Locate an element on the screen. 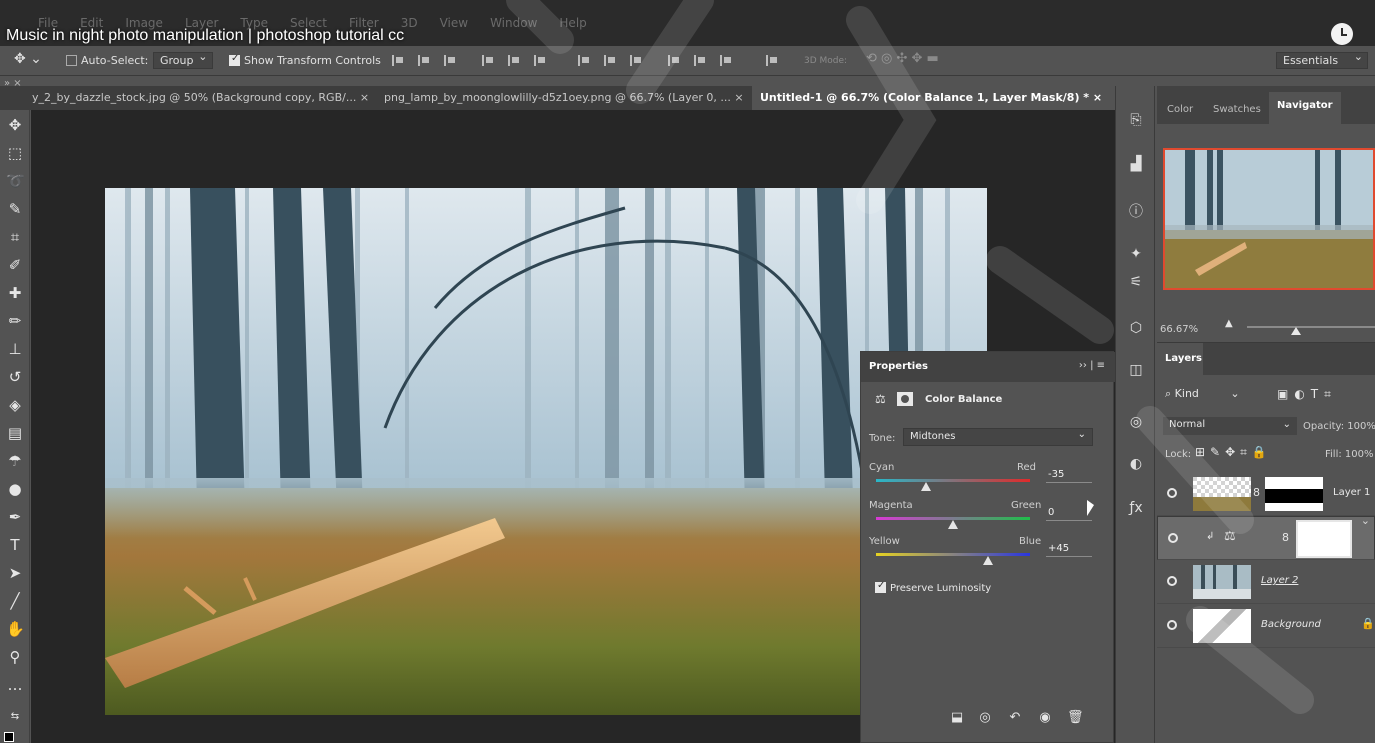 Image resolution: width=1375 pixels, height=743 pixels. delete-trash-icon: 🗑 is located at coordinates (1075, 718).